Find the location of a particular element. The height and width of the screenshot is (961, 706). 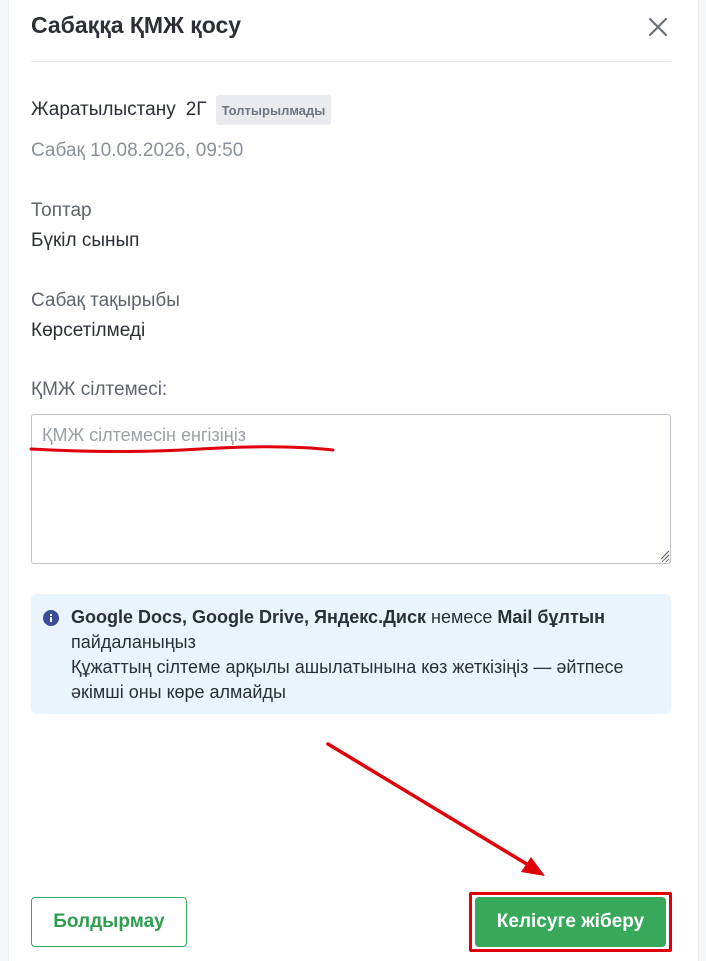

info-services: Google Docs, Google Drive, Яндекс.Диск is located at coordinates (248, 617).